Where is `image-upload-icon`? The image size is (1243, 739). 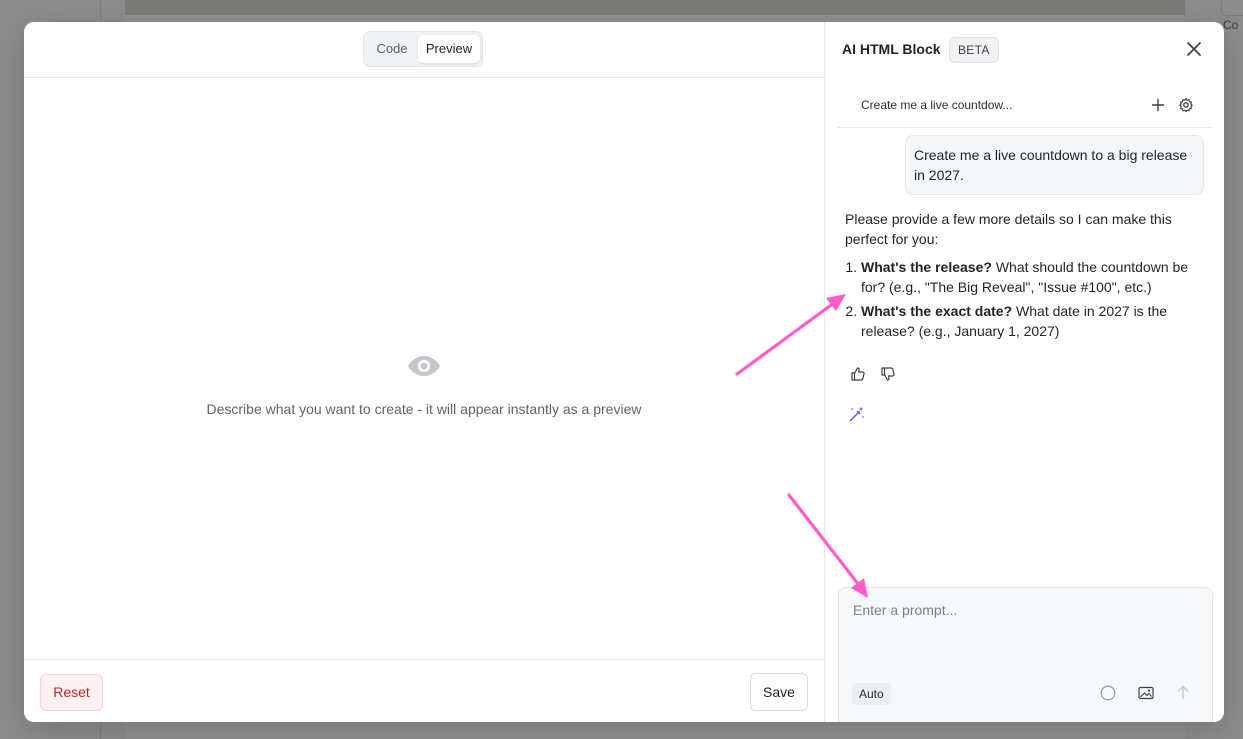 image-upload-icon is located at coordinates (1146, 693).